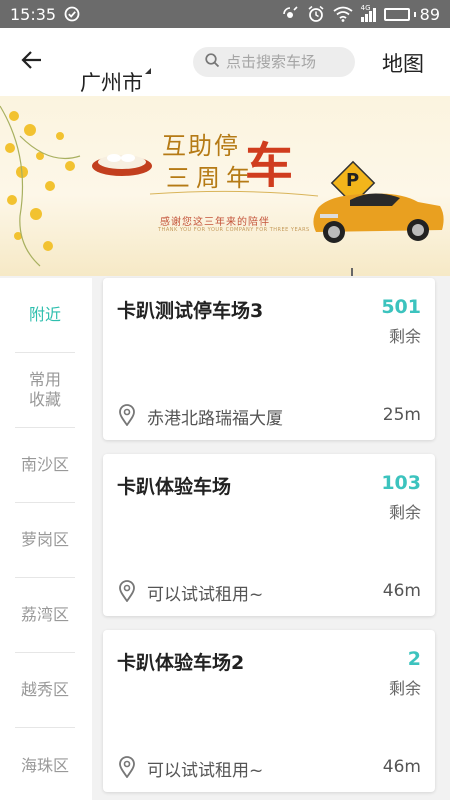 Image resolution: width=450 pixels, height=800 pixels. I want to click on available-spaces-count: 103, so click(401, 483).